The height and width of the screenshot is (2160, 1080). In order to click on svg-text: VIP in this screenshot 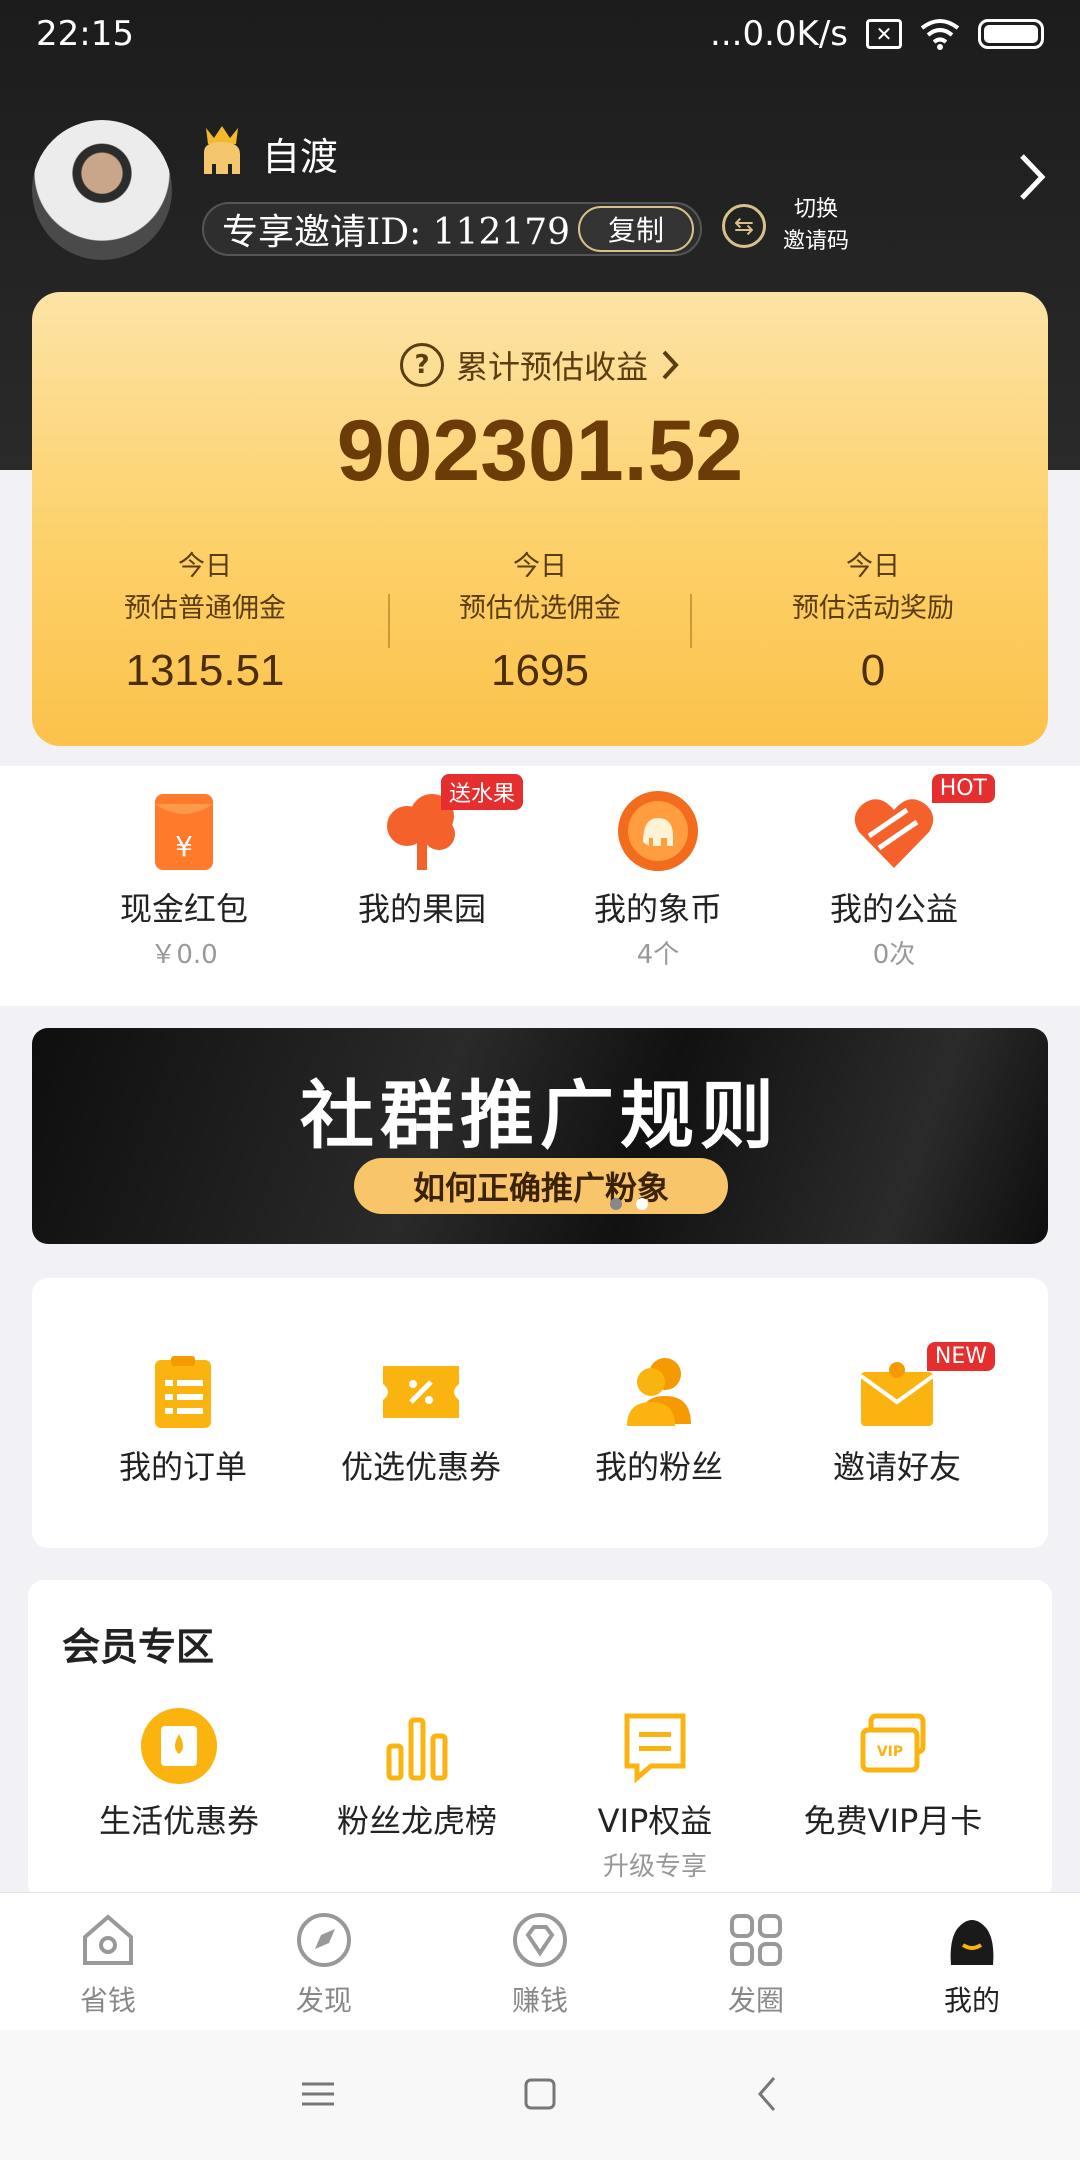, I will do `click(890, 1752)`.